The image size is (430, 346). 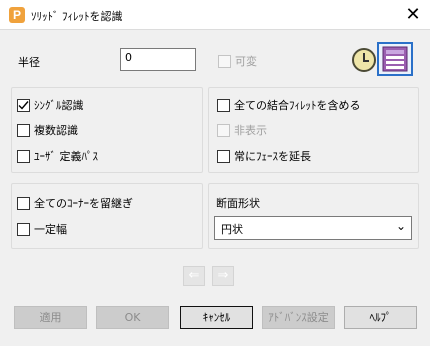 I want to click on hide-label: 非表示, so click(x=250, y=130).